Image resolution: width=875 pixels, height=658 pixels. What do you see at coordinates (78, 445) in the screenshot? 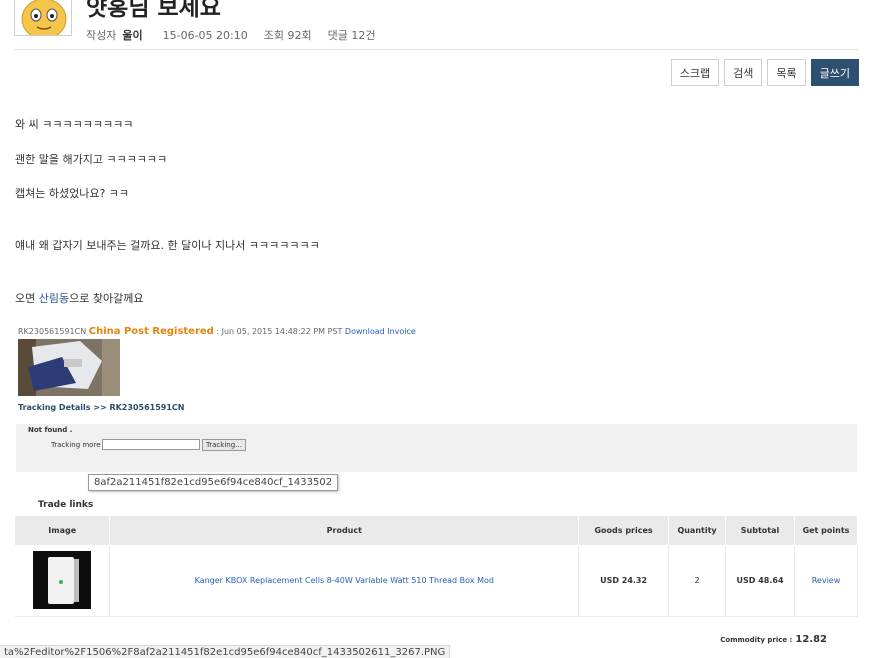
I see `tracking-more-label: Tracking more :` at bounding box center [78, 445].